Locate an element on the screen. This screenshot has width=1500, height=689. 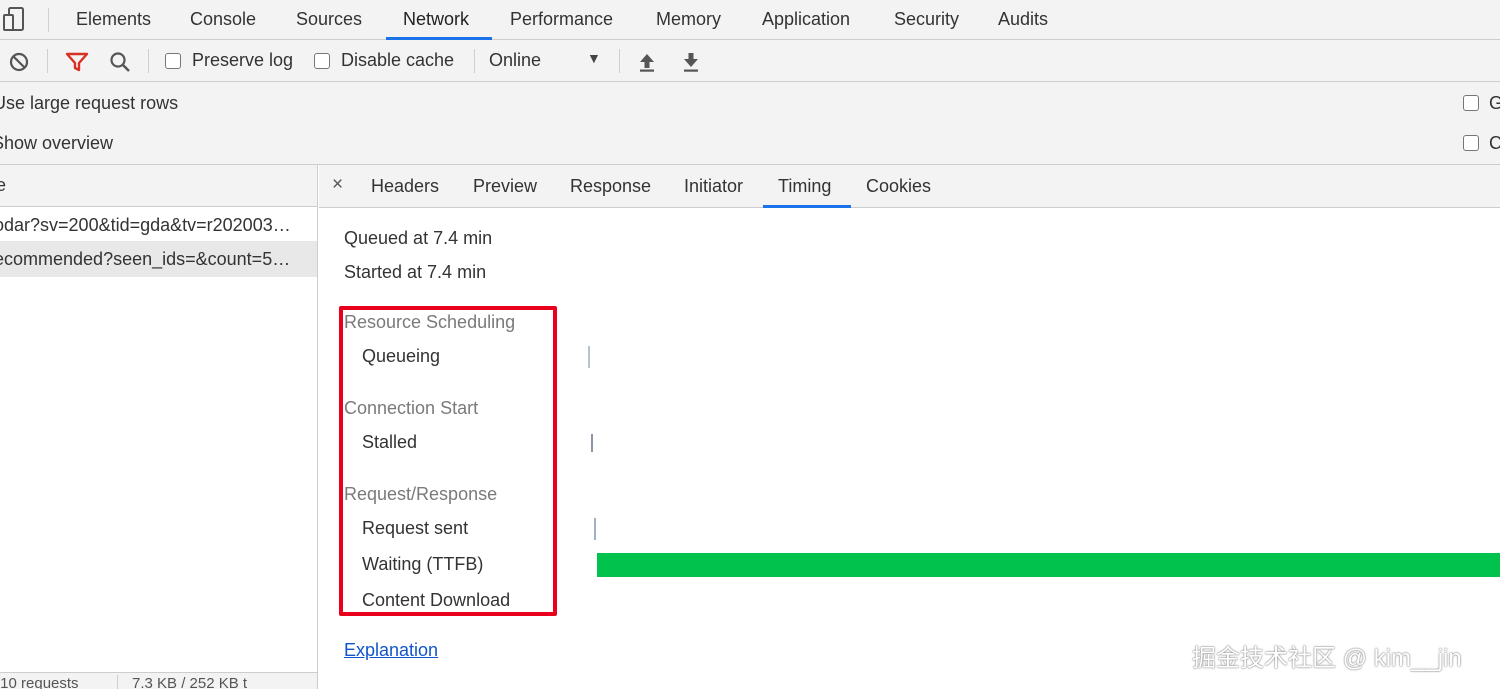
search-icon is located at coordinates (120, 62).